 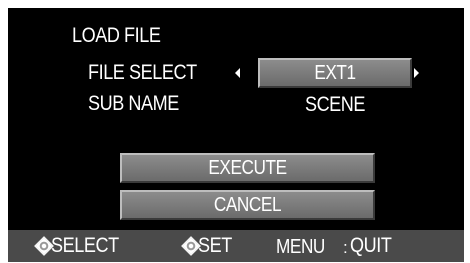 I want to click on execute-button-label: EXECUTE, so click(x=247, y=168).